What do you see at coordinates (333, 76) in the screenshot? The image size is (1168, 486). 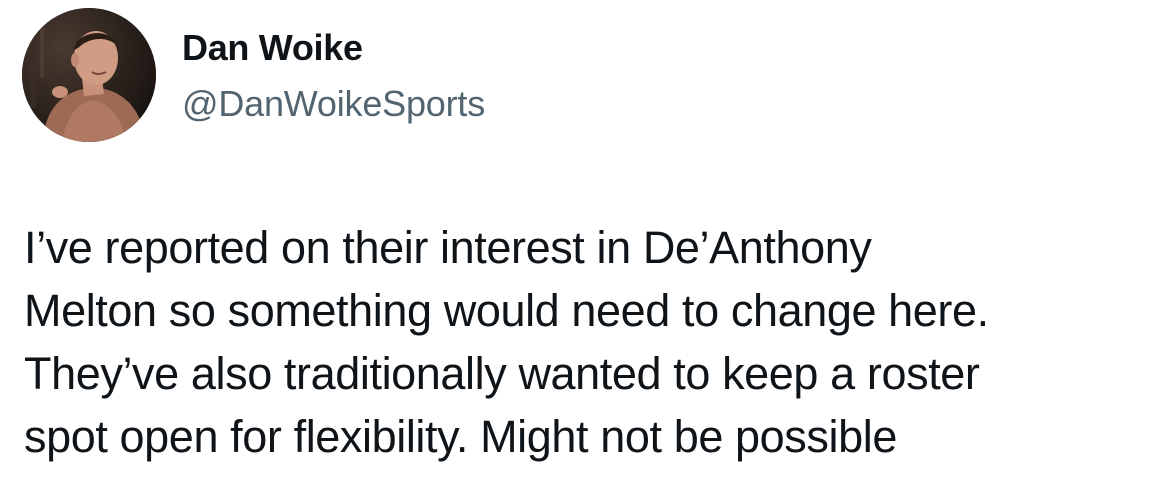 I see `author-names: Dan Woike @DanWoikeSports` at bounding box center [333, 76].